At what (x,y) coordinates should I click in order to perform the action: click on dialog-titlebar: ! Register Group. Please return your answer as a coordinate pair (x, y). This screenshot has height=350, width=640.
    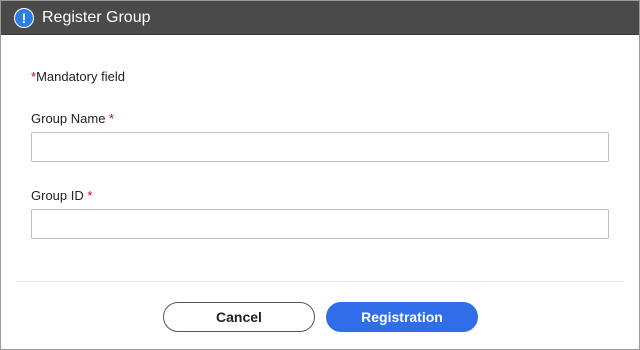
    Looking at the image, I should click on (320, 18).